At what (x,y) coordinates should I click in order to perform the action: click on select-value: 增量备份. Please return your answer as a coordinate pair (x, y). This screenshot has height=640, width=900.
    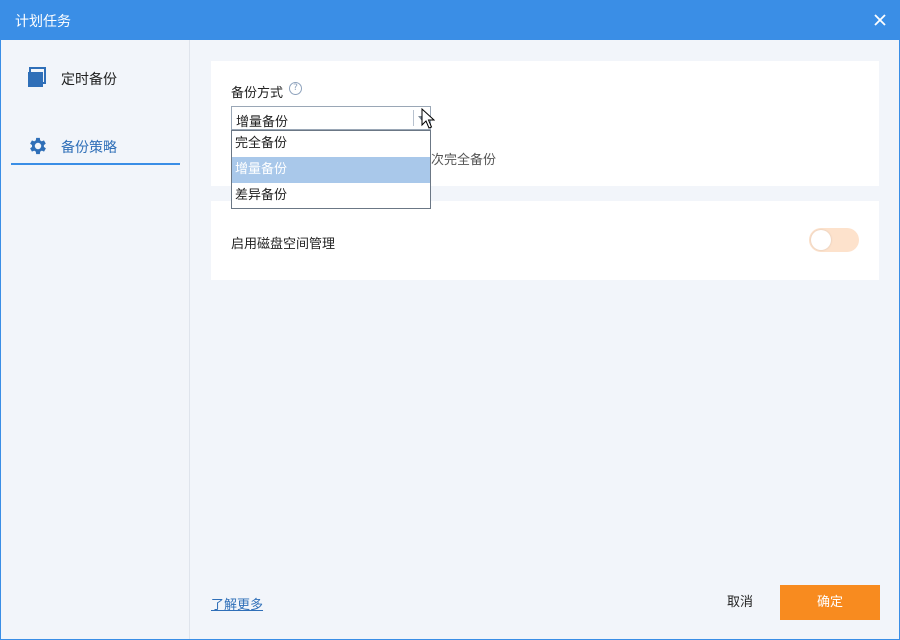
    Looking at the image, I should click on (262, 122).